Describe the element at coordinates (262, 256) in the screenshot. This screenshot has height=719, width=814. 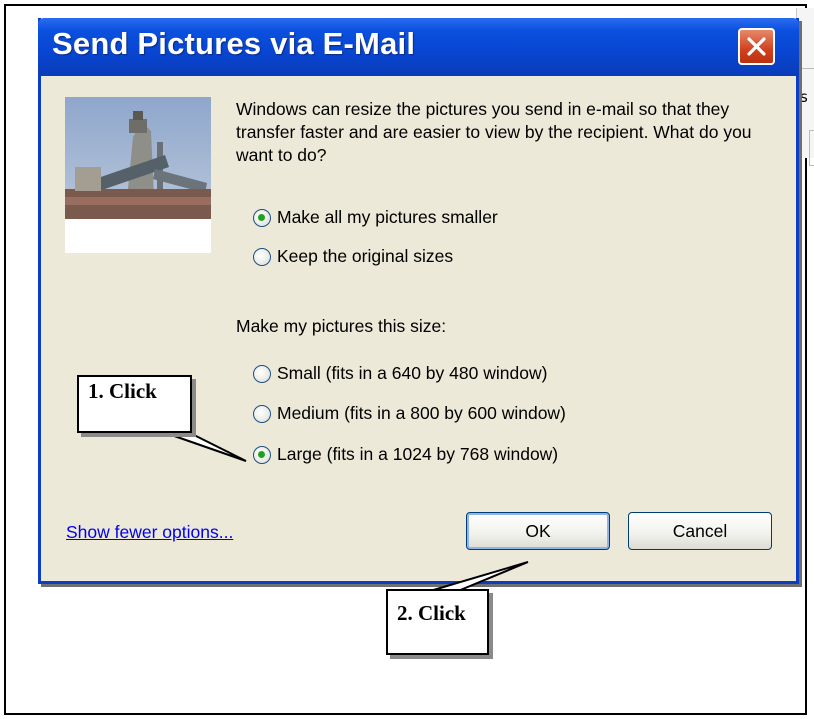
I see `radio-keep-original` at that location.